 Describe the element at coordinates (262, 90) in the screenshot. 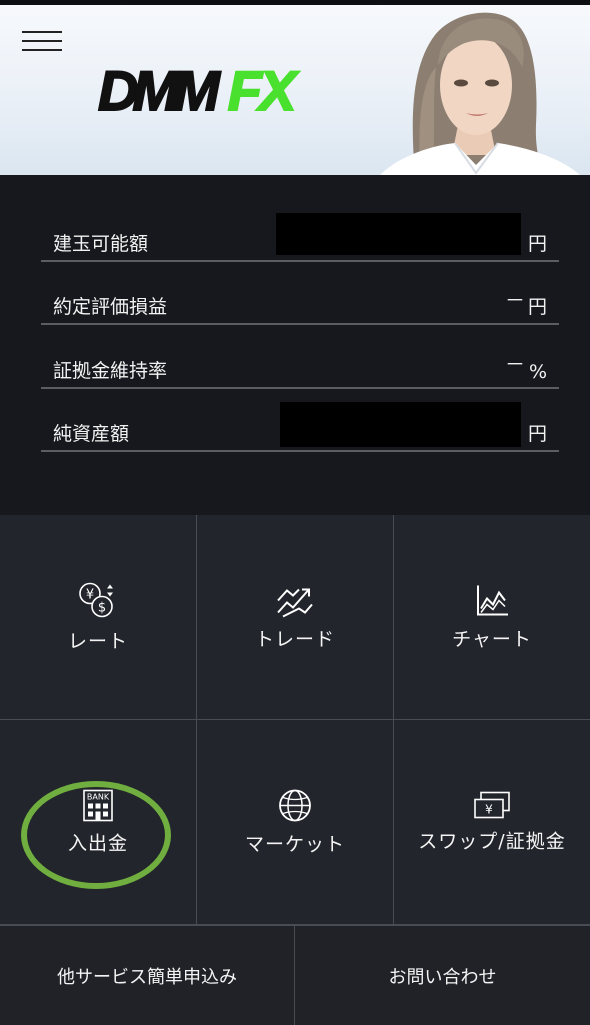

I see `logo-fx: FX` at that location.